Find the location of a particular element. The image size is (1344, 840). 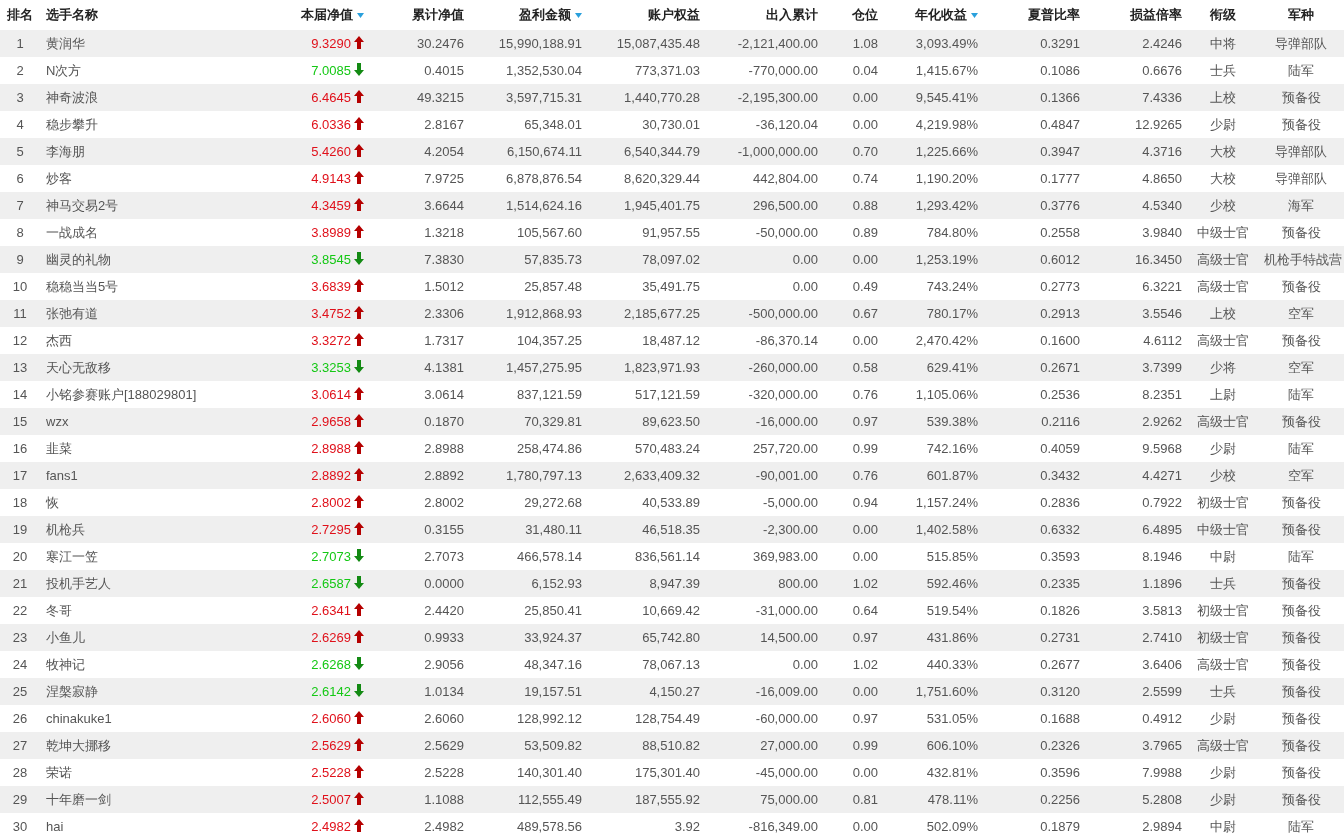

column-header: 累计净值 is located at coordinates (438, 15).